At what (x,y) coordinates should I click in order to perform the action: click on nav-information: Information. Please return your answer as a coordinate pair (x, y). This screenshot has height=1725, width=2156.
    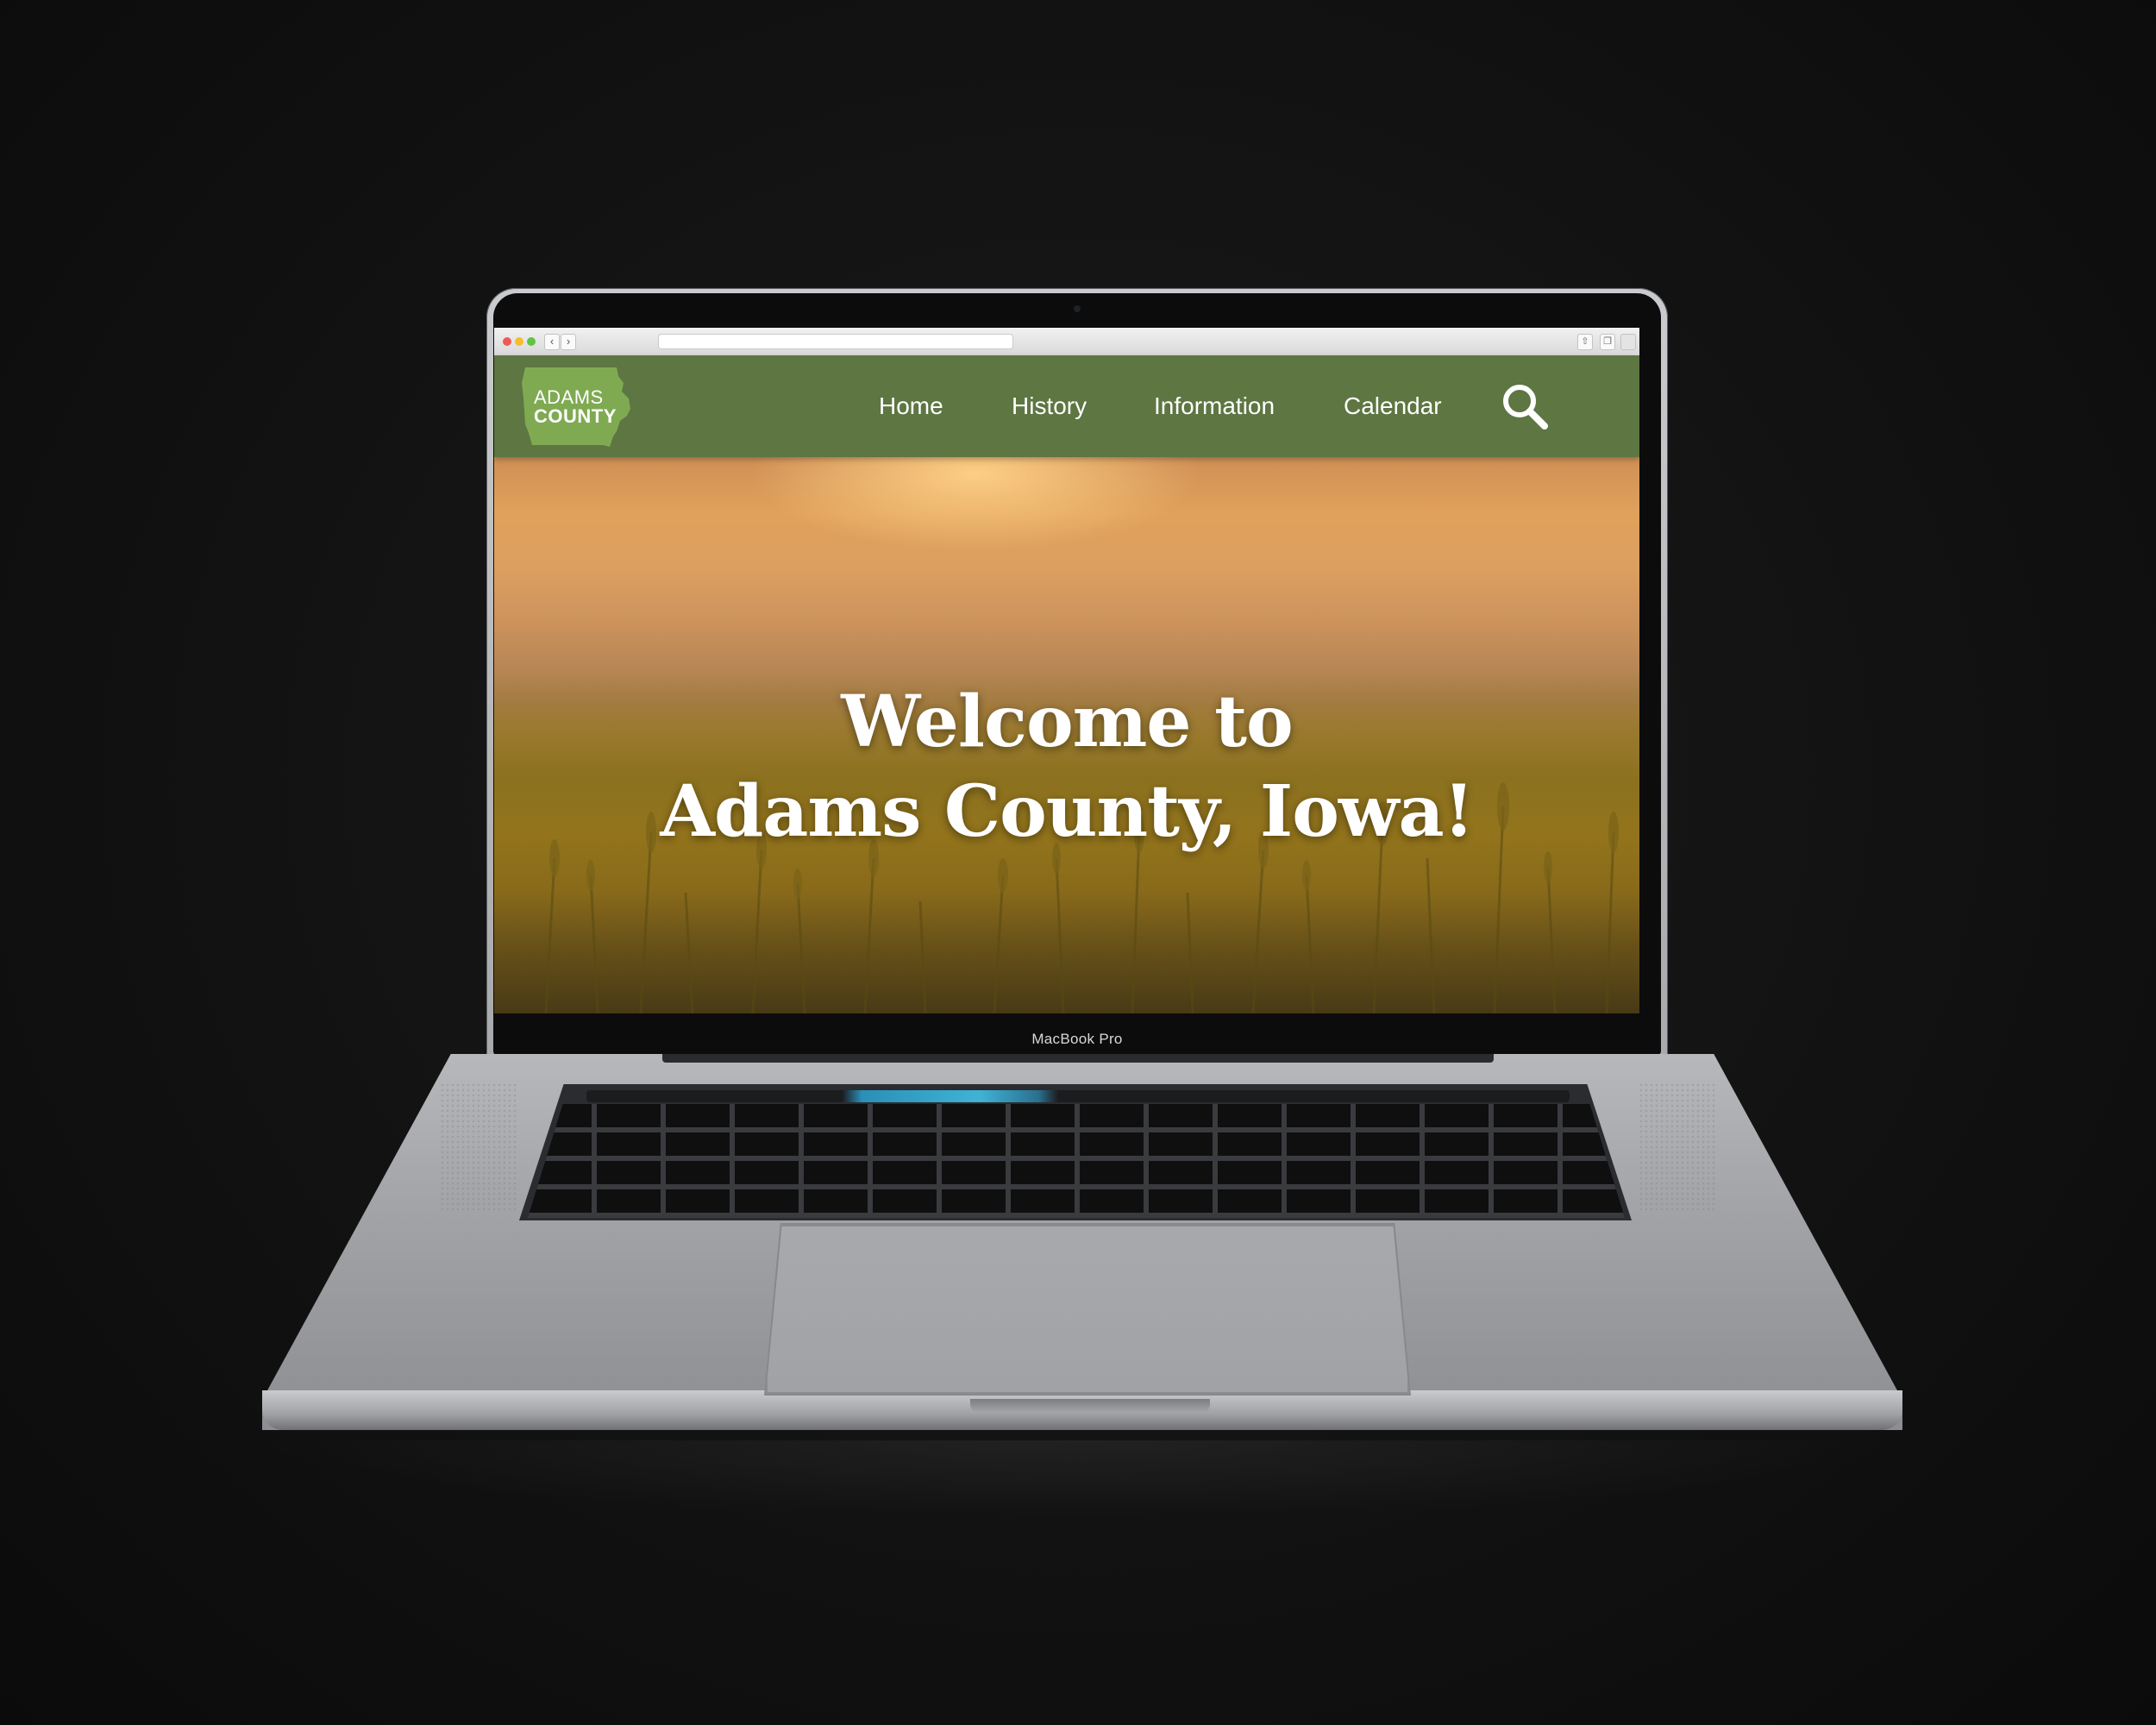
    Looking at the image, I should click on (1214, 406).